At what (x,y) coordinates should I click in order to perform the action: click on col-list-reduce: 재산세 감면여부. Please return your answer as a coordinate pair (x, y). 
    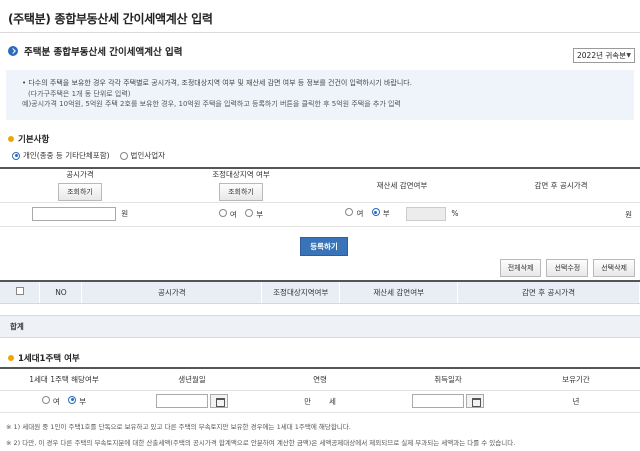
    Looking at the image, I should click on (399, 292).